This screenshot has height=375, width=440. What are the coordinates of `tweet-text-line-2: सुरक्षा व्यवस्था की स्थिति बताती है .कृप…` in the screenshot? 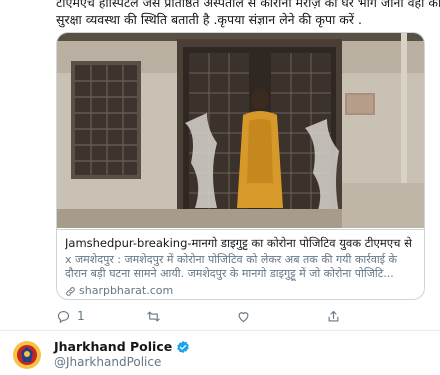 It's located at (209, 19).